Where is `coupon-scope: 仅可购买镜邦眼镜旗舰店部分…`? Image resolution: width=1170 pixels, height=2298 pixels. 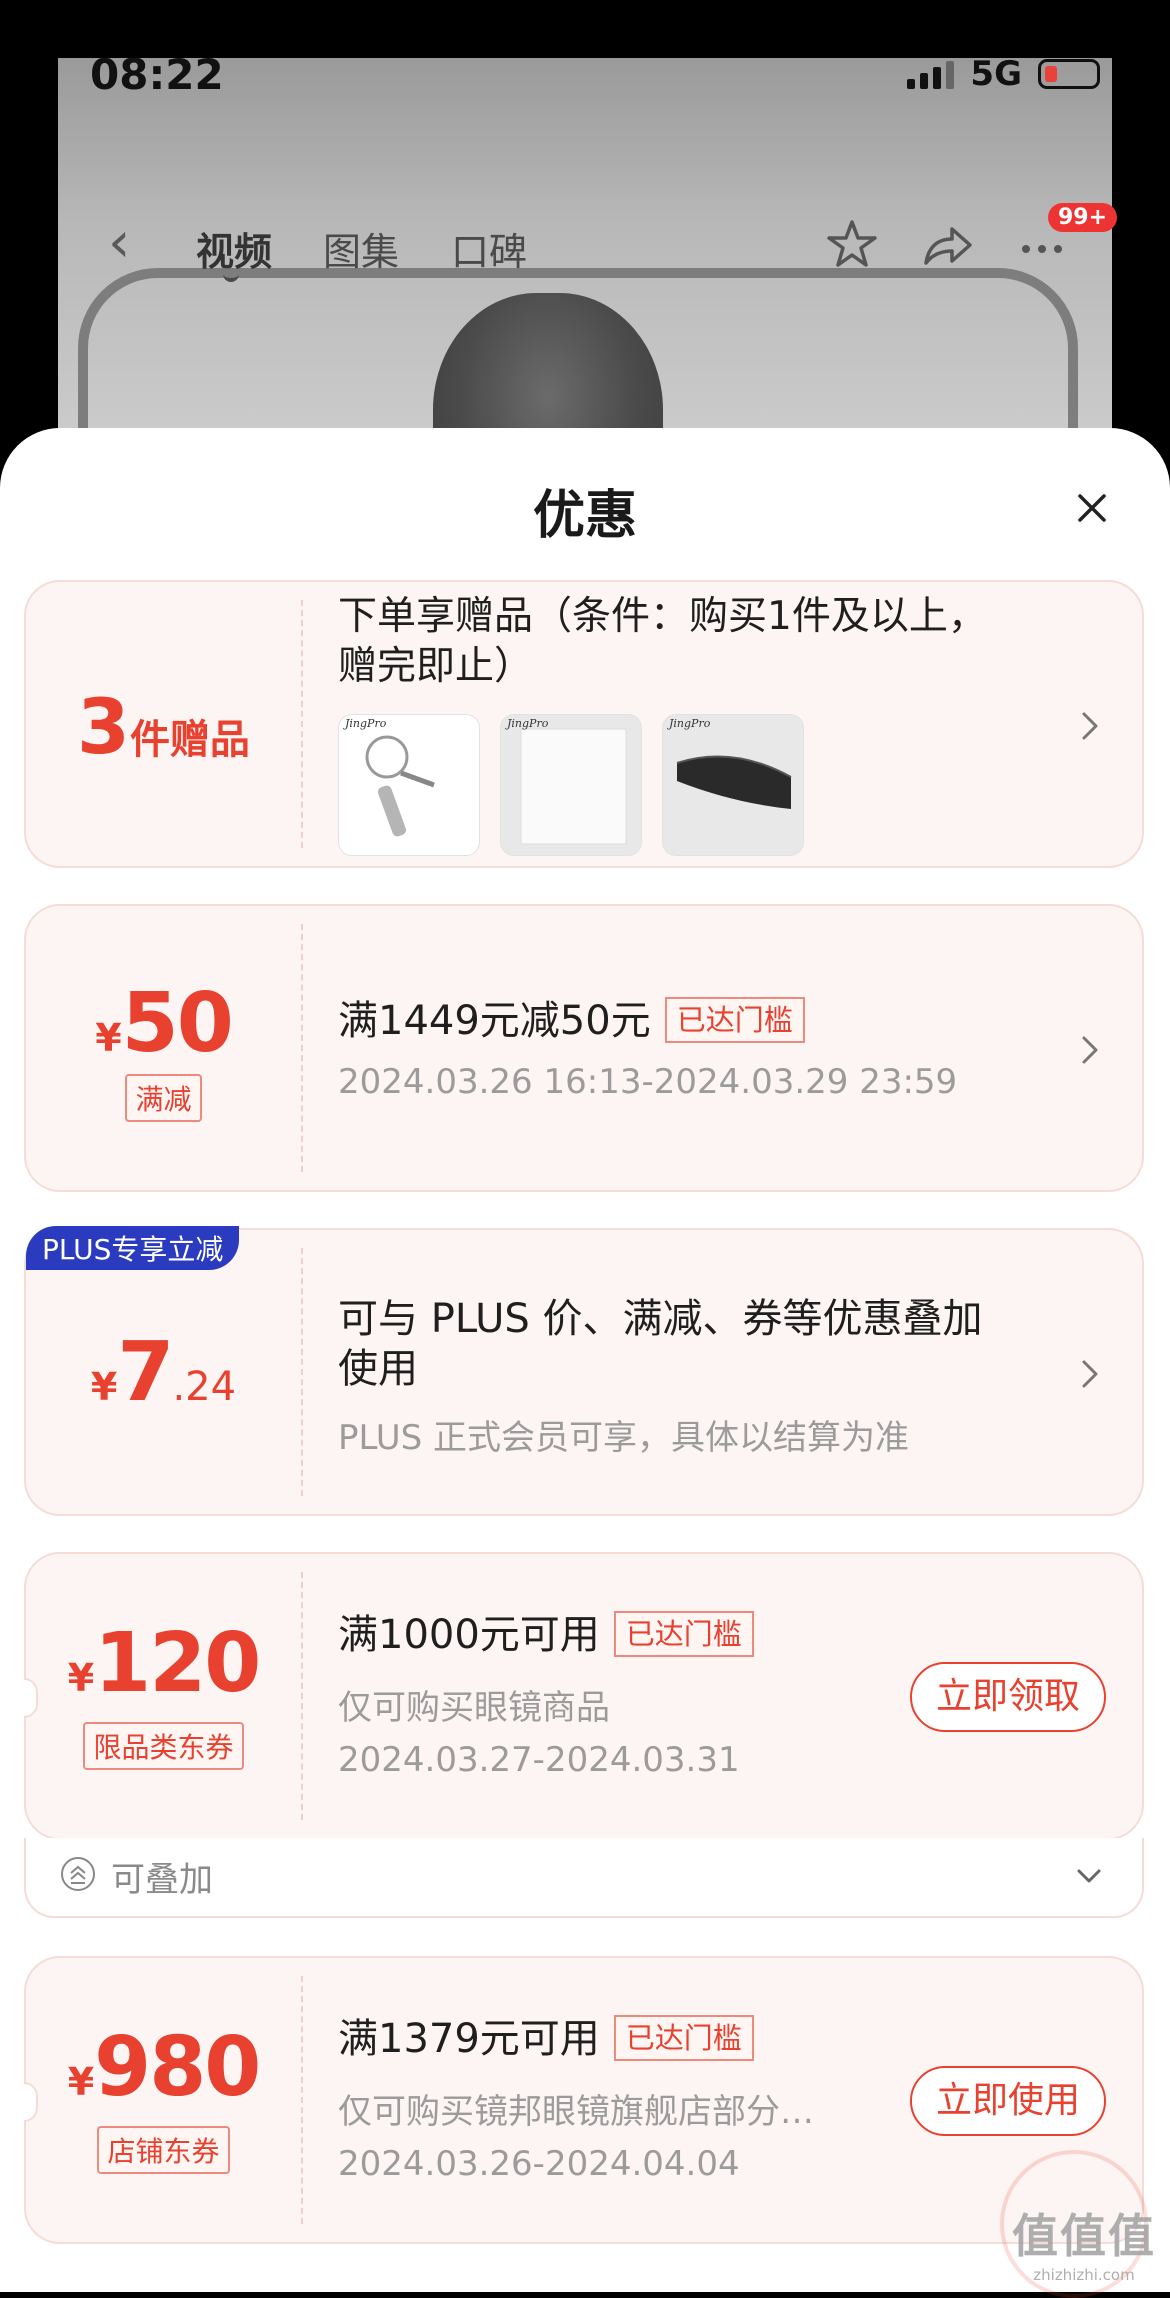 coupon-scope: 仅可购买镜邦眼镜旗舰店部分… is located at coordinates (576, 2112).